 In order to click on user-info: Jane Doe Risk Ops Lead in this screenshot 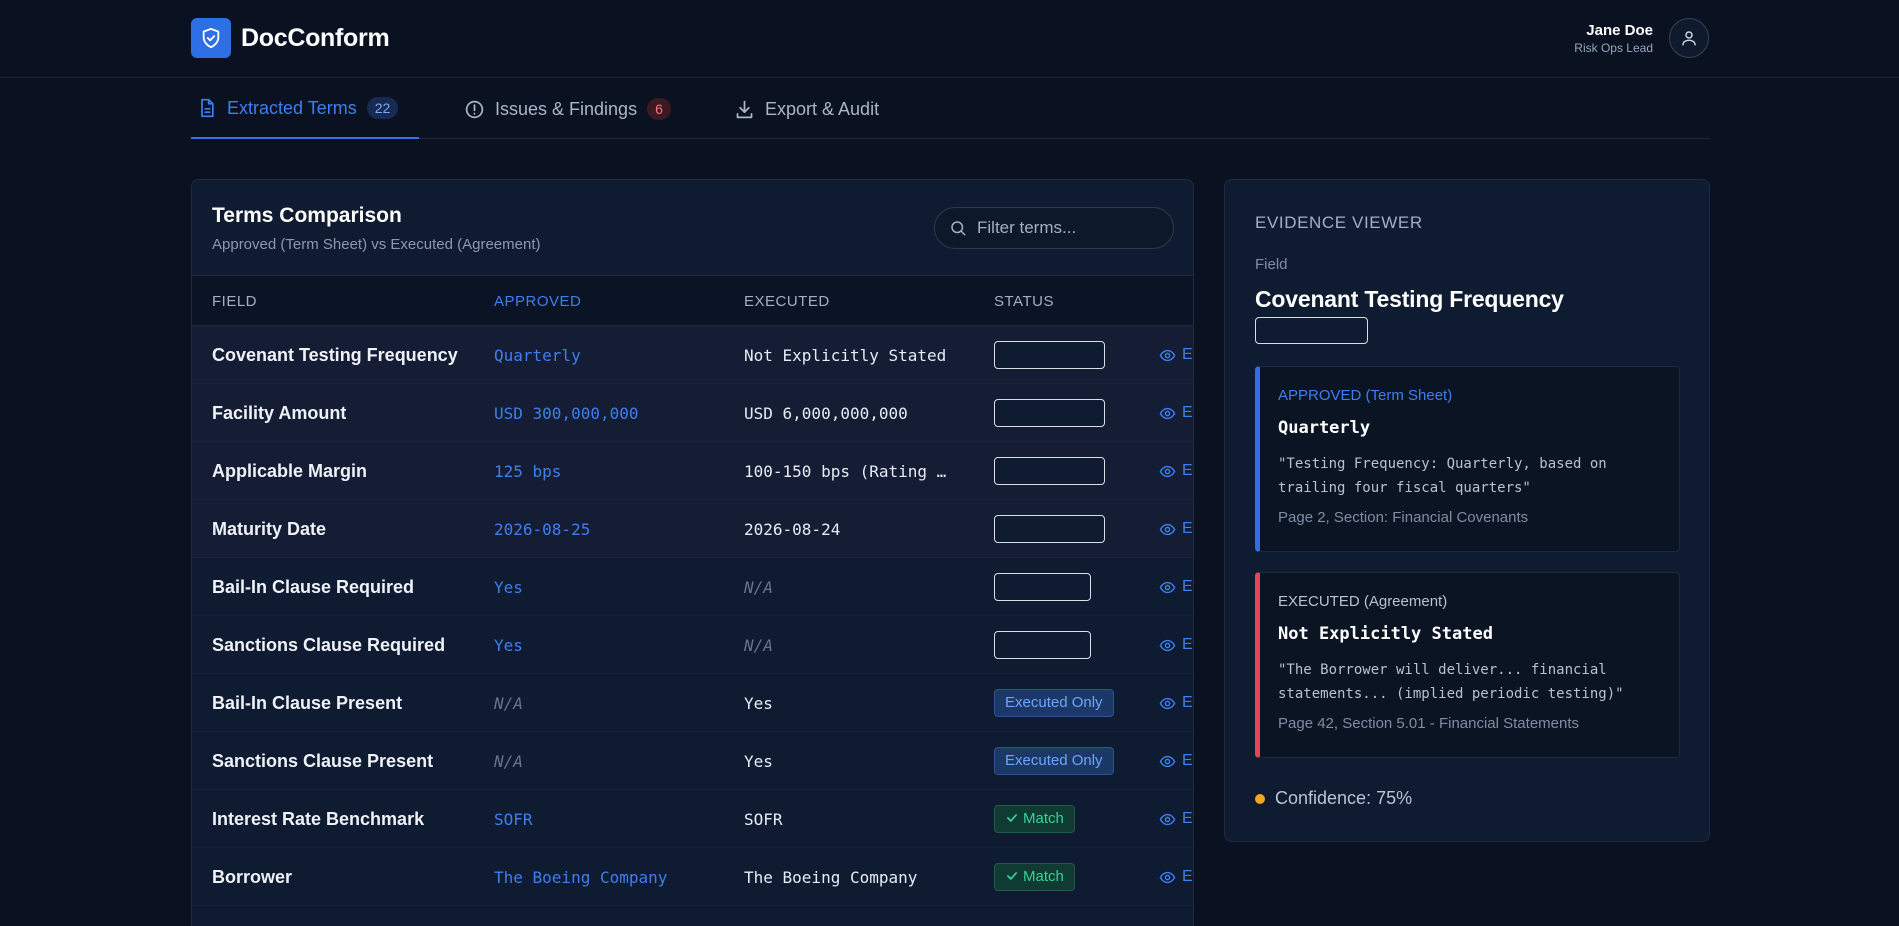, I will do `click(1613, 38)`.